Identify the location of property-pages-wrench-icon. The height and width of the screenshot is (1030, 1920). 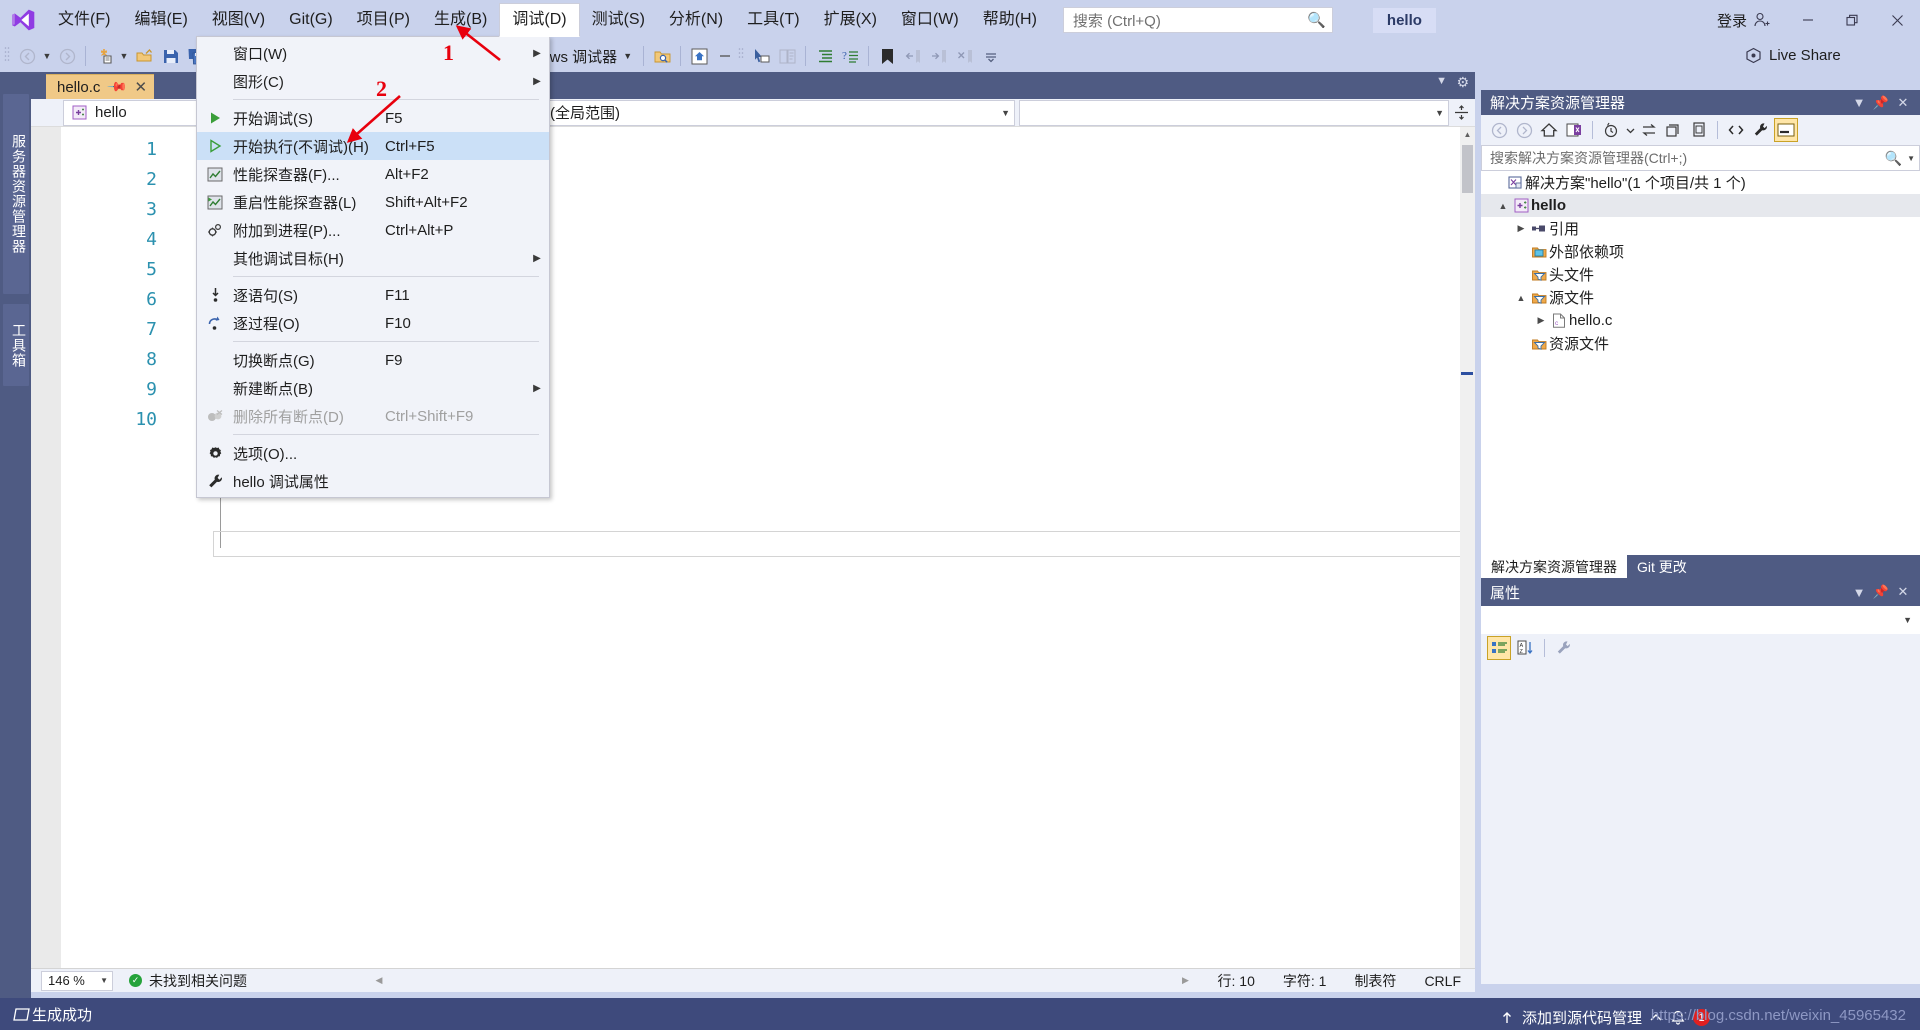
(1564, 648).